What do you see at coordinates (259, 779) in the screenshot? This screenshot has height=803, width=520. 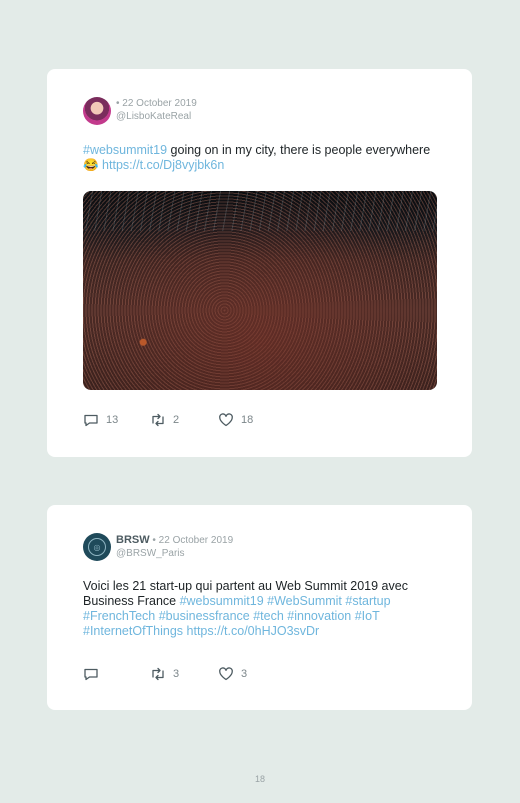 I see `page-number: 18` at bounding box center [259, 779].